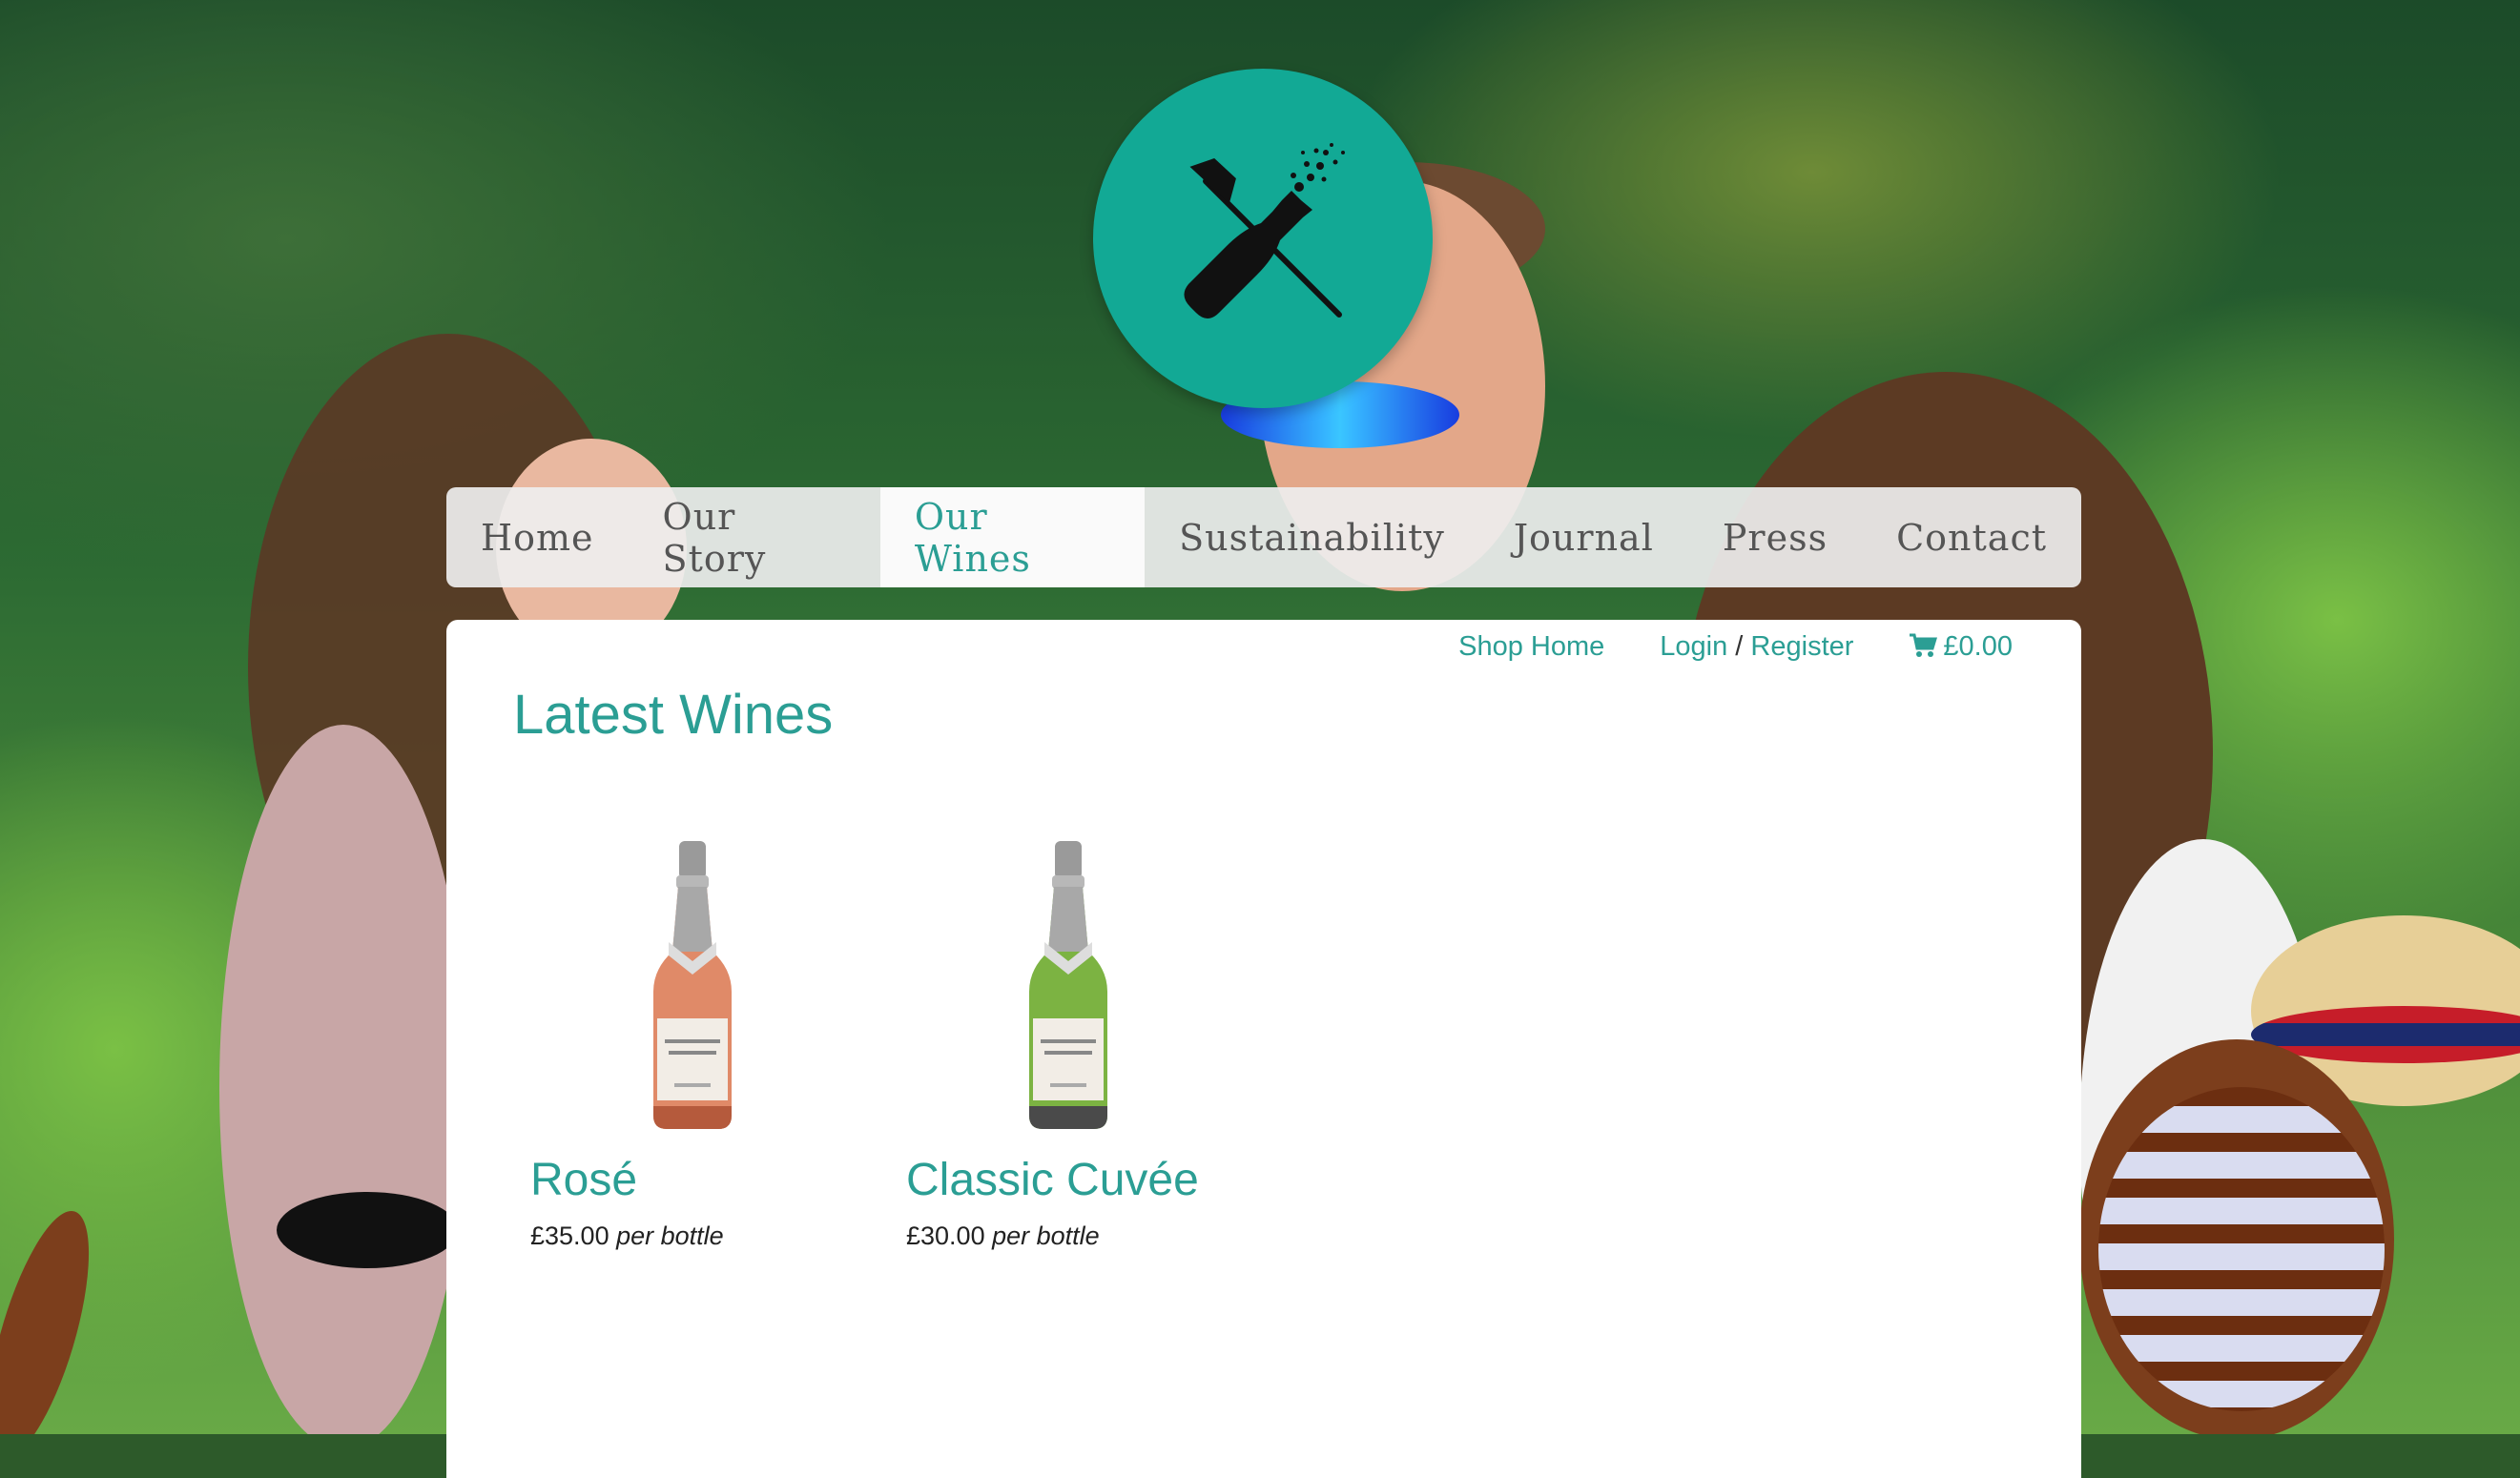  I want to click on oar-bottle-logo-icon, so click(1264, 230).